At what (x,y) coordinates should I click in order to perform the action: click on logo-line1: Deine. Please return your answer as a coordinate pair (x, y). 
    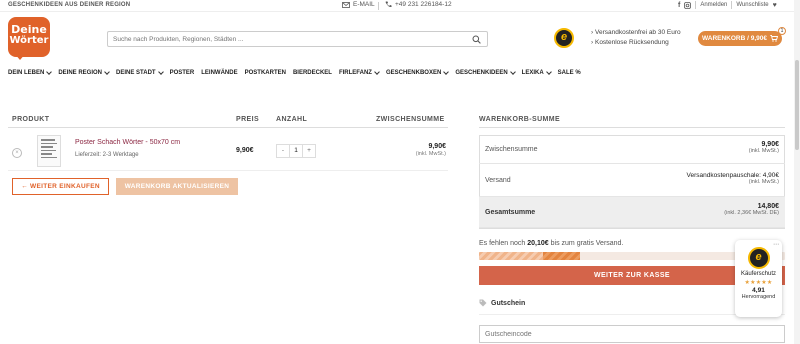
    Looking at the image, I should click on (29, 29).